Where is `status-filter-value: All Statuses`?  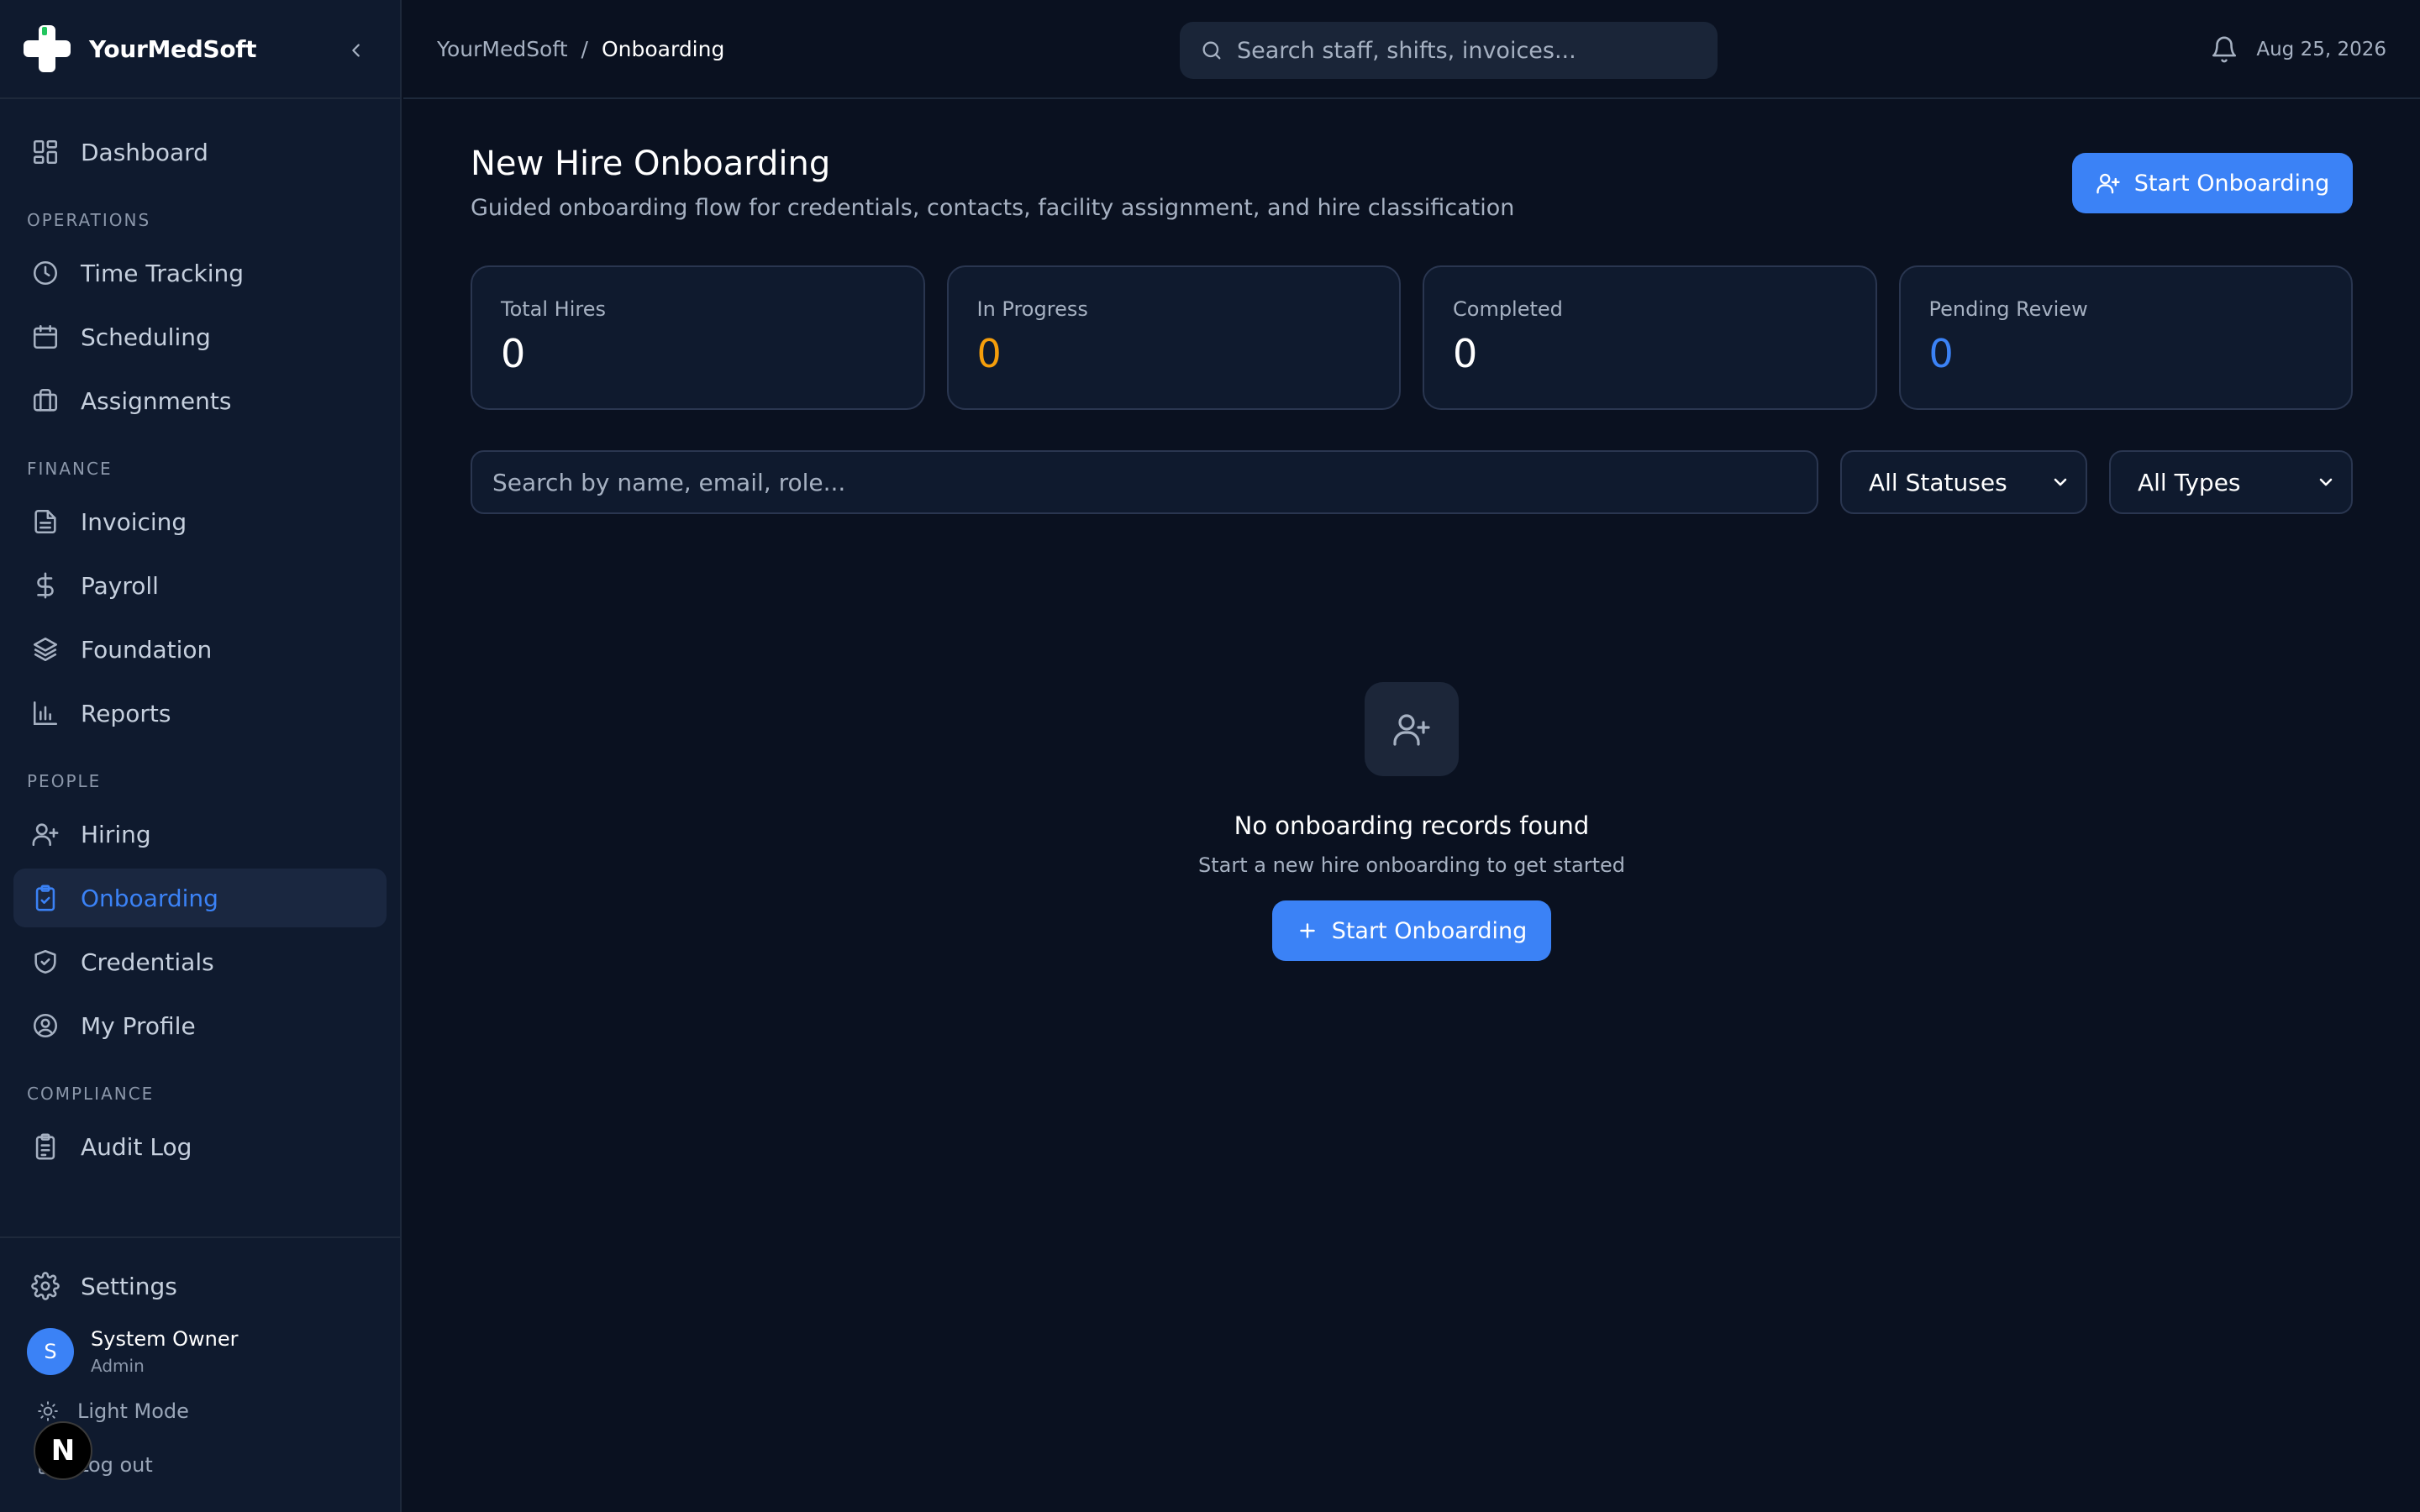
status-filter-value: All Statuses is located at coordinates (1938, 482).